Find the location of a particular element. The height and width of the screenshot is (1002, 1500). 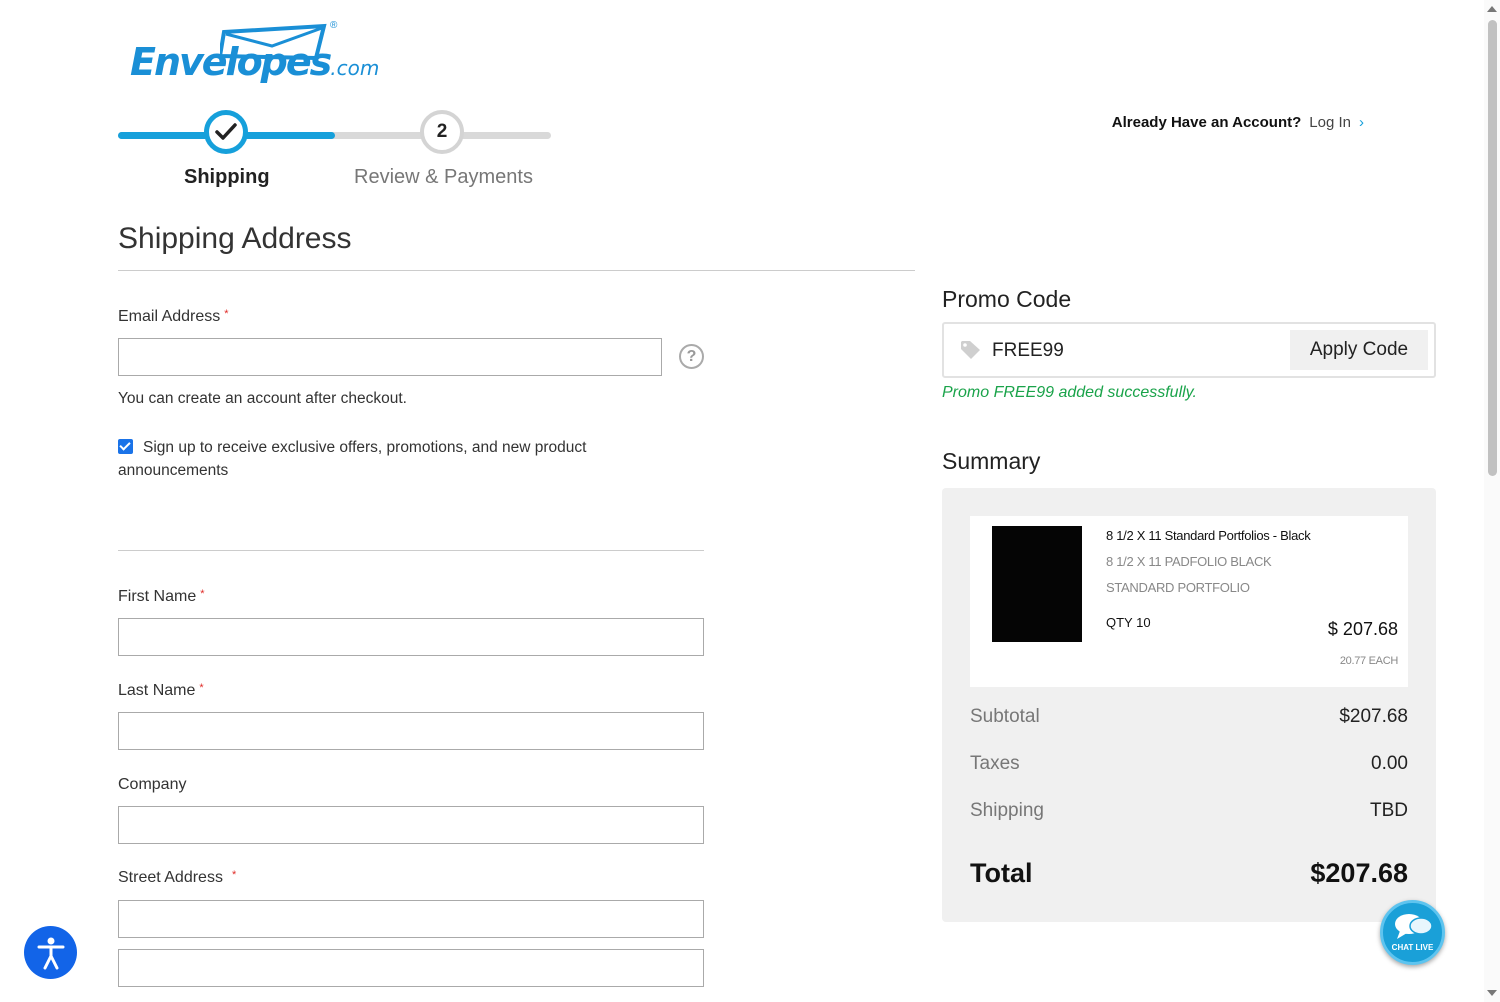

promo-code-input: FREE99 is located at coordinates (1028, 351).